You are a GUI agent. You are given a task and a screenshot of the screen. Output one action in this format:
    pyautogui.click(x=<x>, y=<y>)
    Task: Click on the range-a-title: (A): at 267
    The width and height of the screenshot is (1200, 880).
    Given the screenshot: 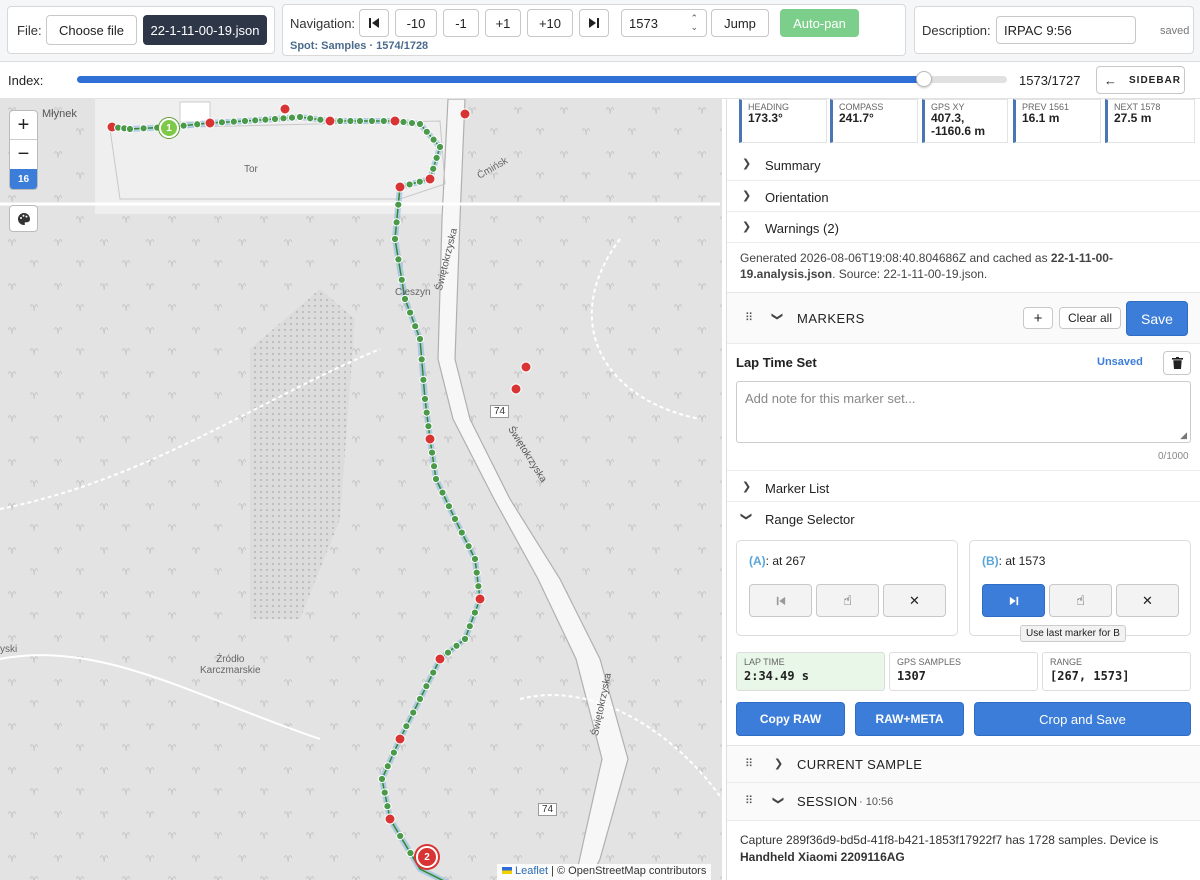 What is the action you would take?
    pyautogui.click(x=777, y=561)
    